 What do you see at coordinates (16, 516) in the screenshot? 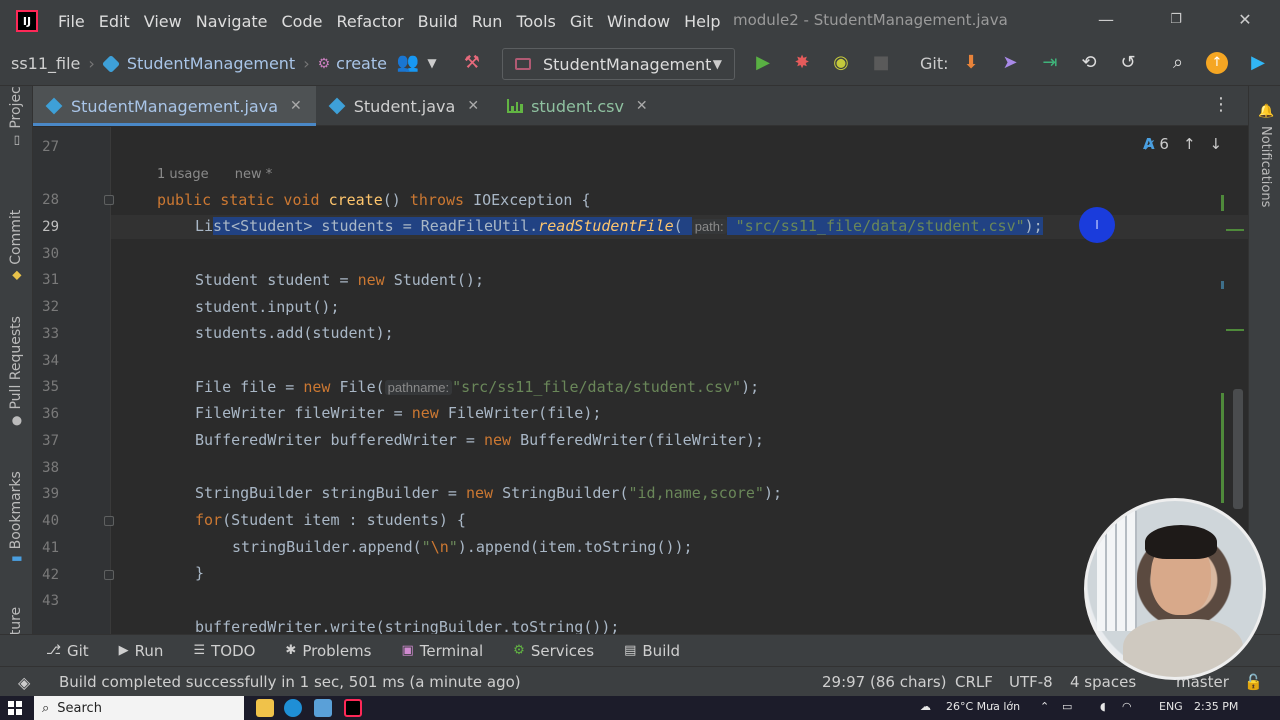
I see `tool-tab-bookmarks: ▮ Bookmarks` at bounding box center [16, 516].